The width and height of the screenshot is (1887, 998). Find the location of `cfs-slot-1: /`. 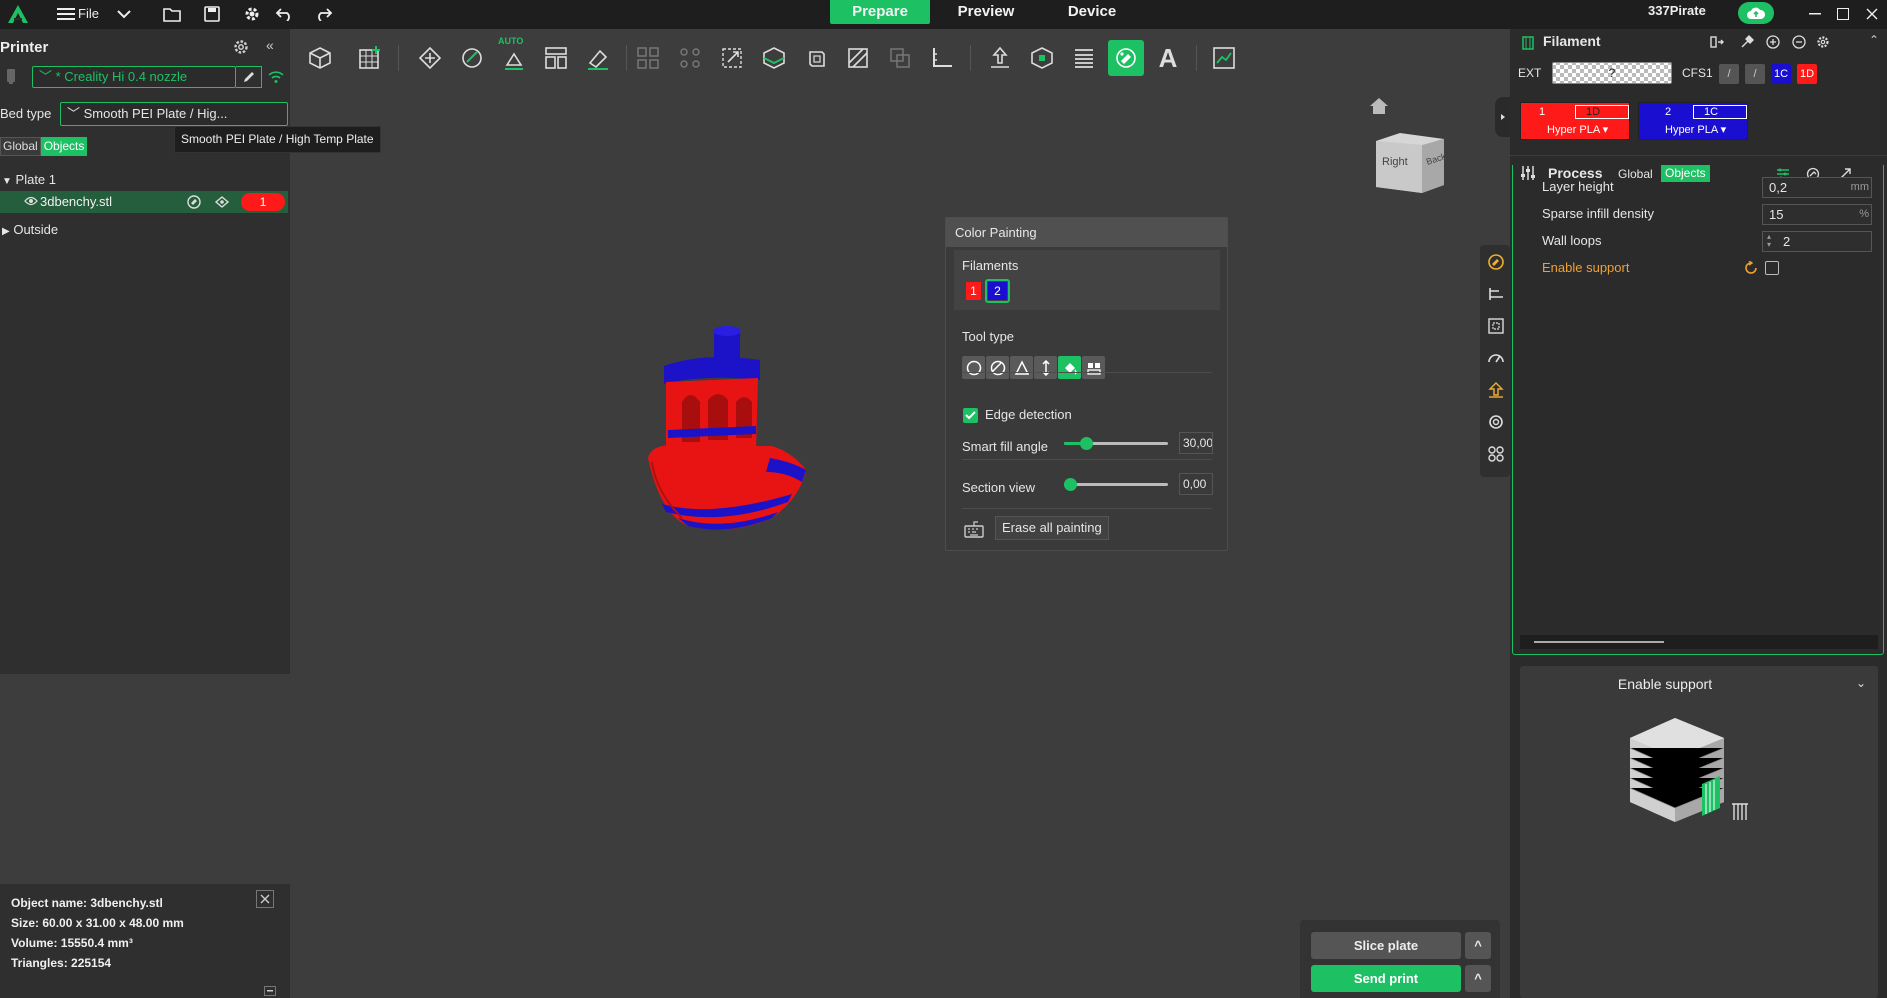

cfs-slot-1: / is located at coordinates (1729, 74).